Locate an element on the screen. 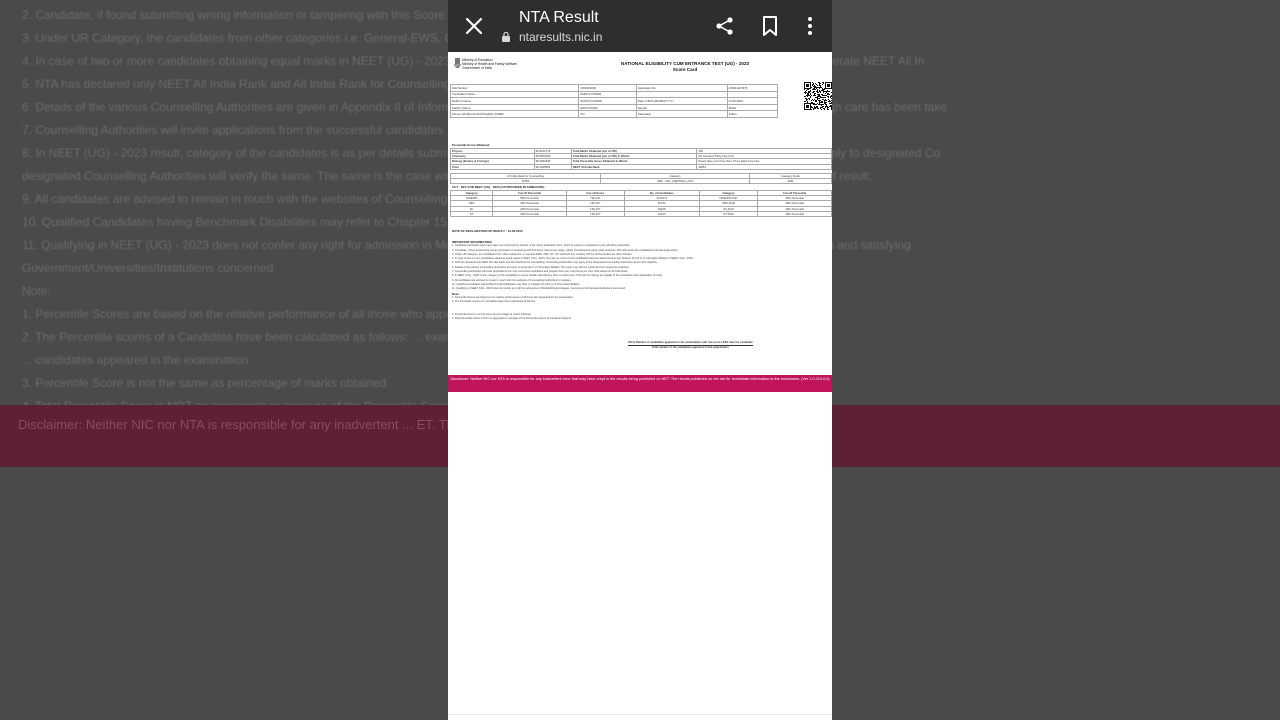  lock-icon is located at coordinates (506, 36).